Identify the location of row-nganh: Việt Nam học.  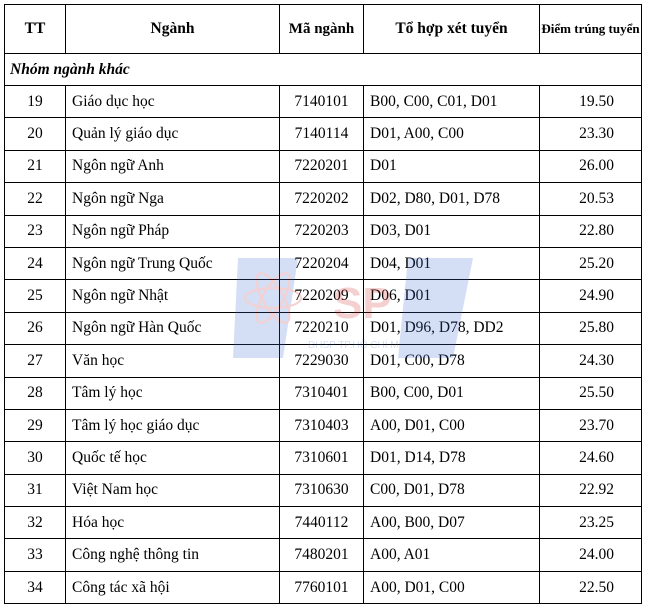
(172, 490).